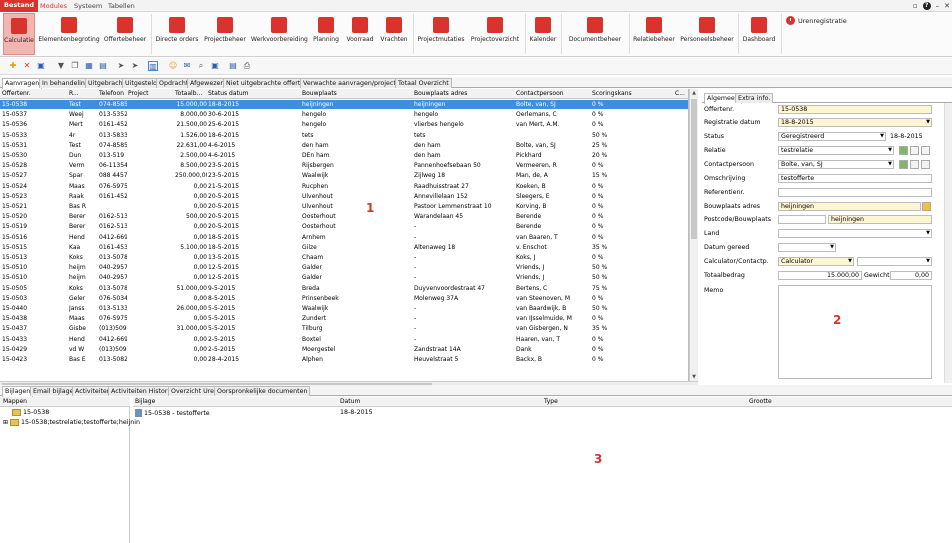 This screenshot has width=952, height=543. I want to click on copy-icon: ❐, so click(75, 66).